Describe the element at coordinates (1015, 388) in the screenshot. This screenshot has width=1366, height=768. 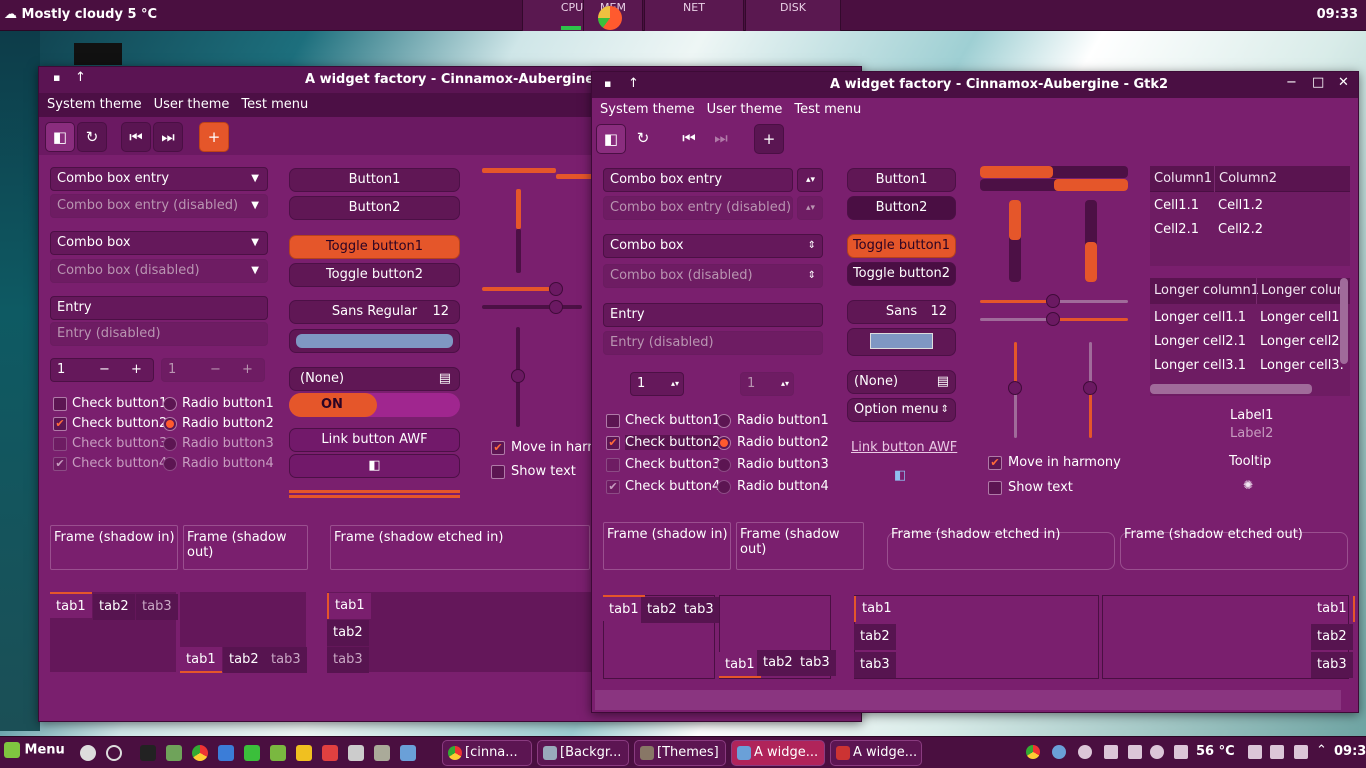
I see `vscale-knob` at that location.